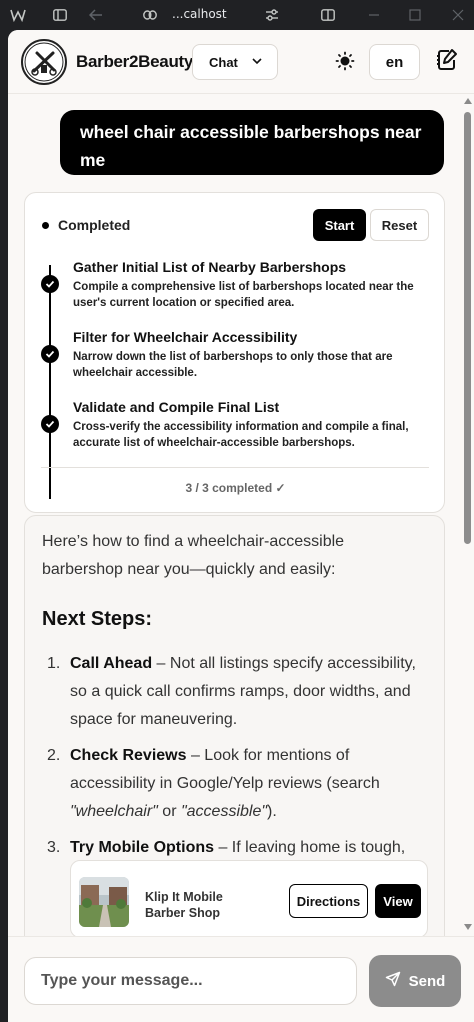  What do you see at coordinates (97, 619) in the screenshot?
I see `reply-heading: Next Steps:` at bounding box center [97, 619].